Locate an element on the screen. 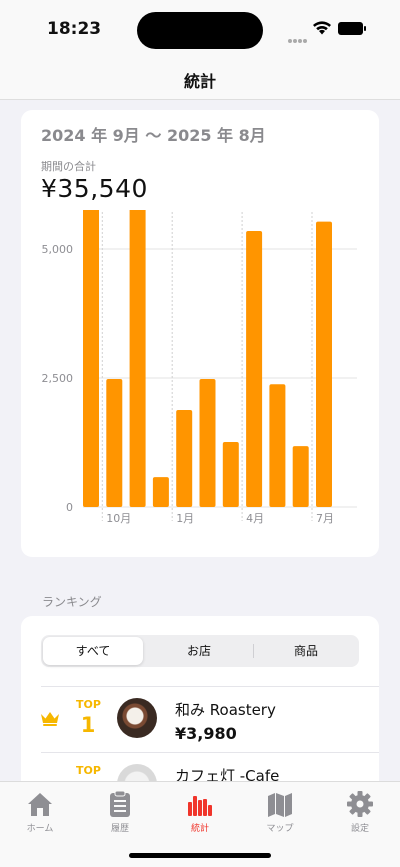 The width and height of the screenshot is (400, 867). x-tick-label: 7月 is located at coordinates (325, 518).